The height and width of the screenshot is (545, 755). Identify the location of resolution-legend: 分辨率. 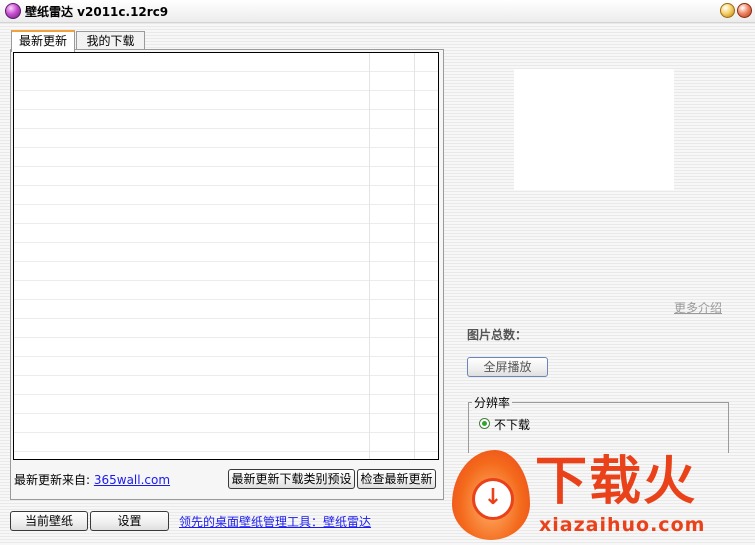
(492, 402).